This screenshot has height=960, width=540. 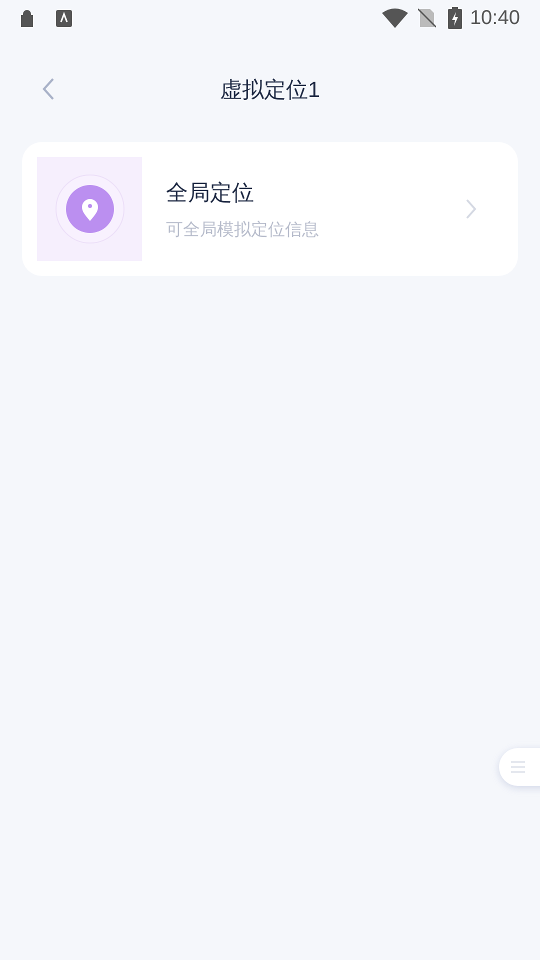 What do you see at coordinates (427, 18) in the screenshot?
I see `no-sim-icon` at bounding box center [427, 18].